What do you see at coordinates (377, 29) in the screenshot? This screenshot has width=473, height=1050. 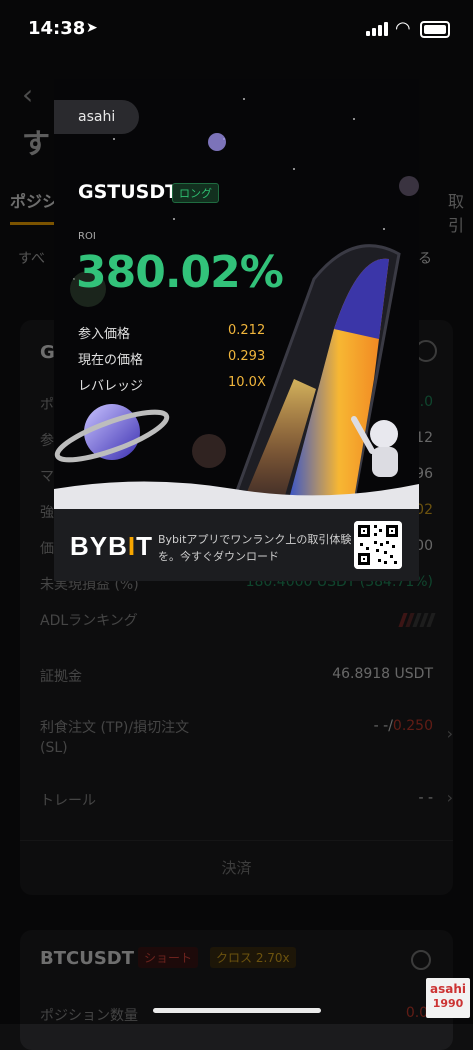 I see `signal-icon` at bounding box center [377, 29].